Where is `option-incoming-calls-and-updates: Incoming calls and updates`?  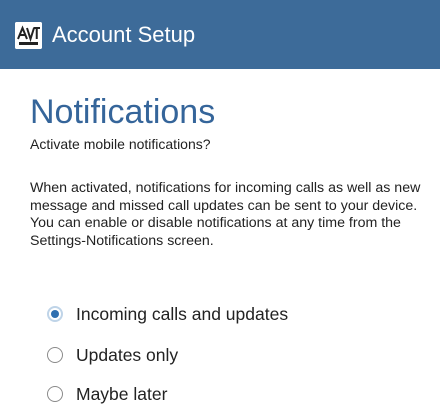
option-incoming-calls-and-updates: Incoming calls and updates is located at coordinates (167, 314).